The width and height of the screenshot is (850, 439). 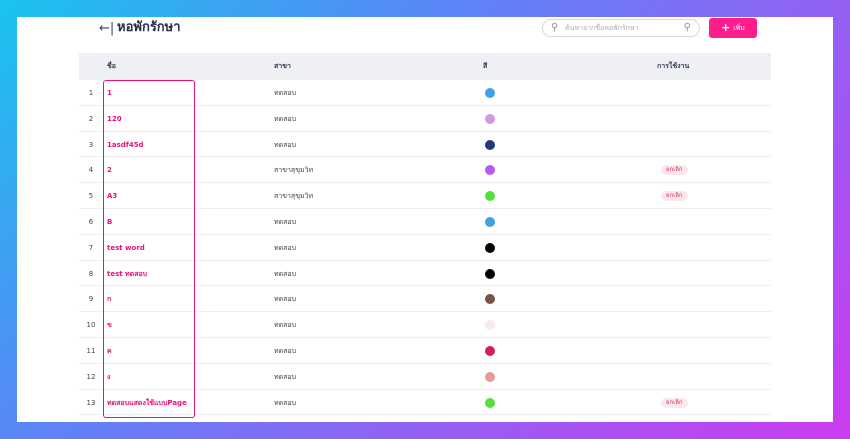 What do you see at coordinates (425, 325) in the screenshot?
I see `table-row: 10 ข ทดสอบ` at bounding box center [425, 325].